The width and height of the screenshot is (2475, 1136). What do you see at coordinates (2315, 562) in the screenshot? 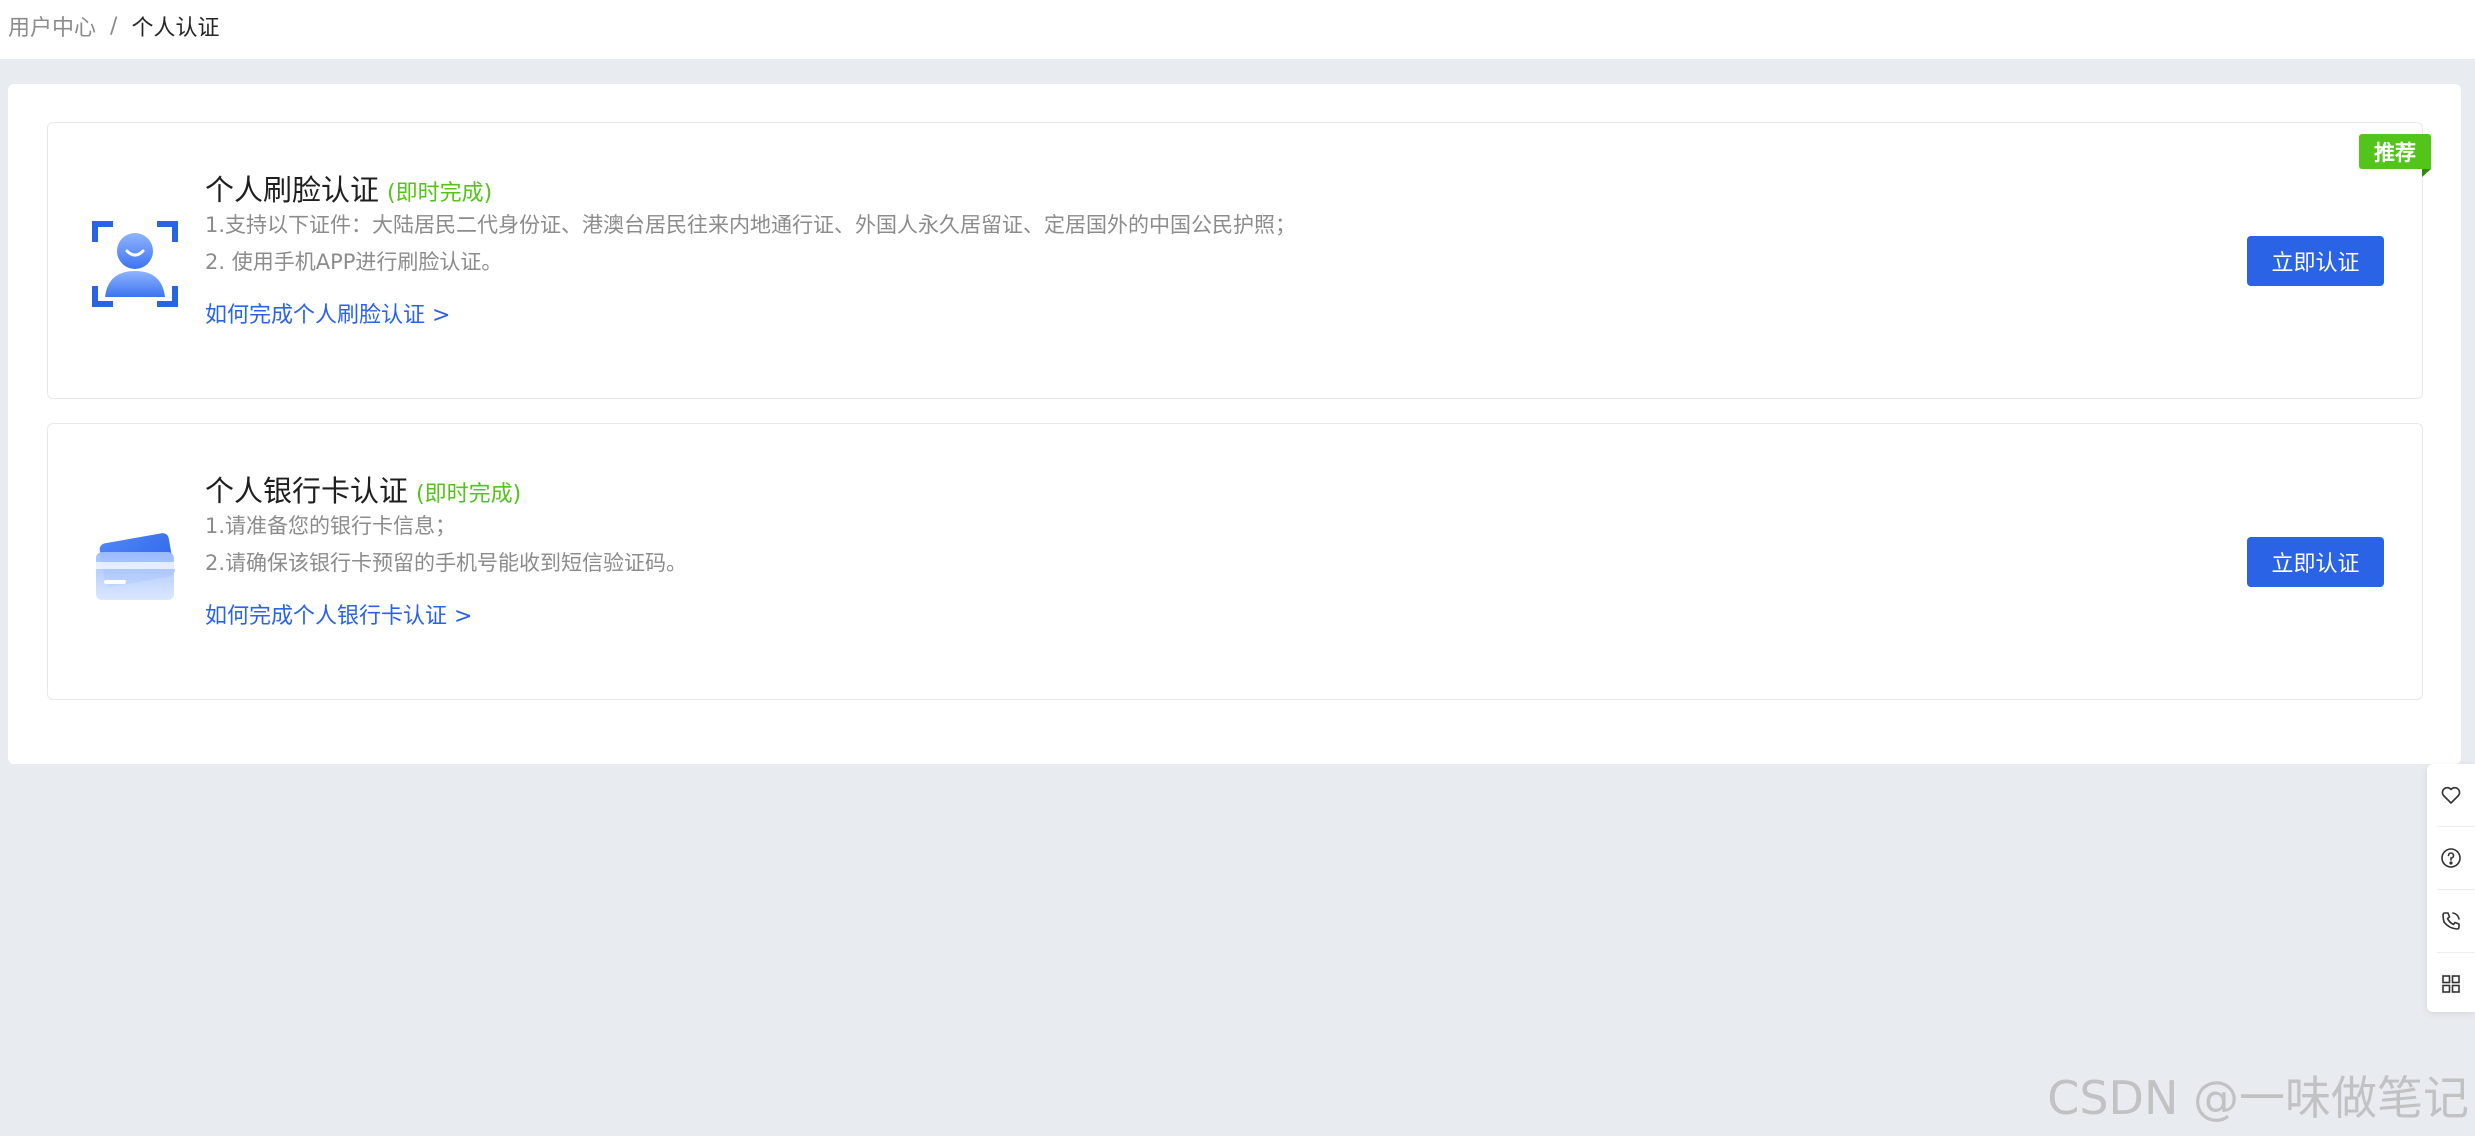
I see `bank-card-verify-button: 立即认证` at bounding box center [2315, 562].